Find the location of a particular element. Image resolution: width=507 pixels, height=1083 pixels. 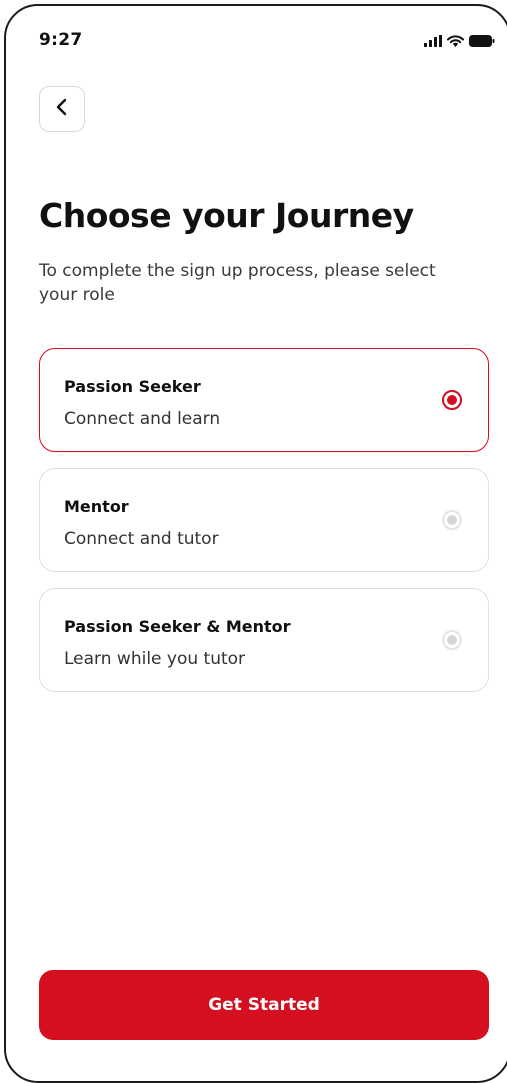

status-bar: 9:27 is located at coordinates (256, 36).